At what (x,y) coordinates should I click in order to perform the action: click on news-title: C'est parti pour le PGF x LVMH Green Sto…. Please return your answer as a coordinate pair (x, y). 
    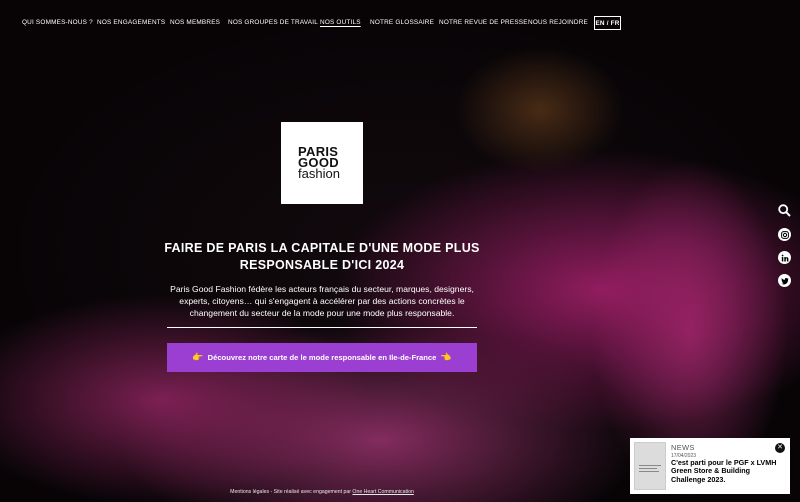
    Looking at the image, I should click on (727, 471).